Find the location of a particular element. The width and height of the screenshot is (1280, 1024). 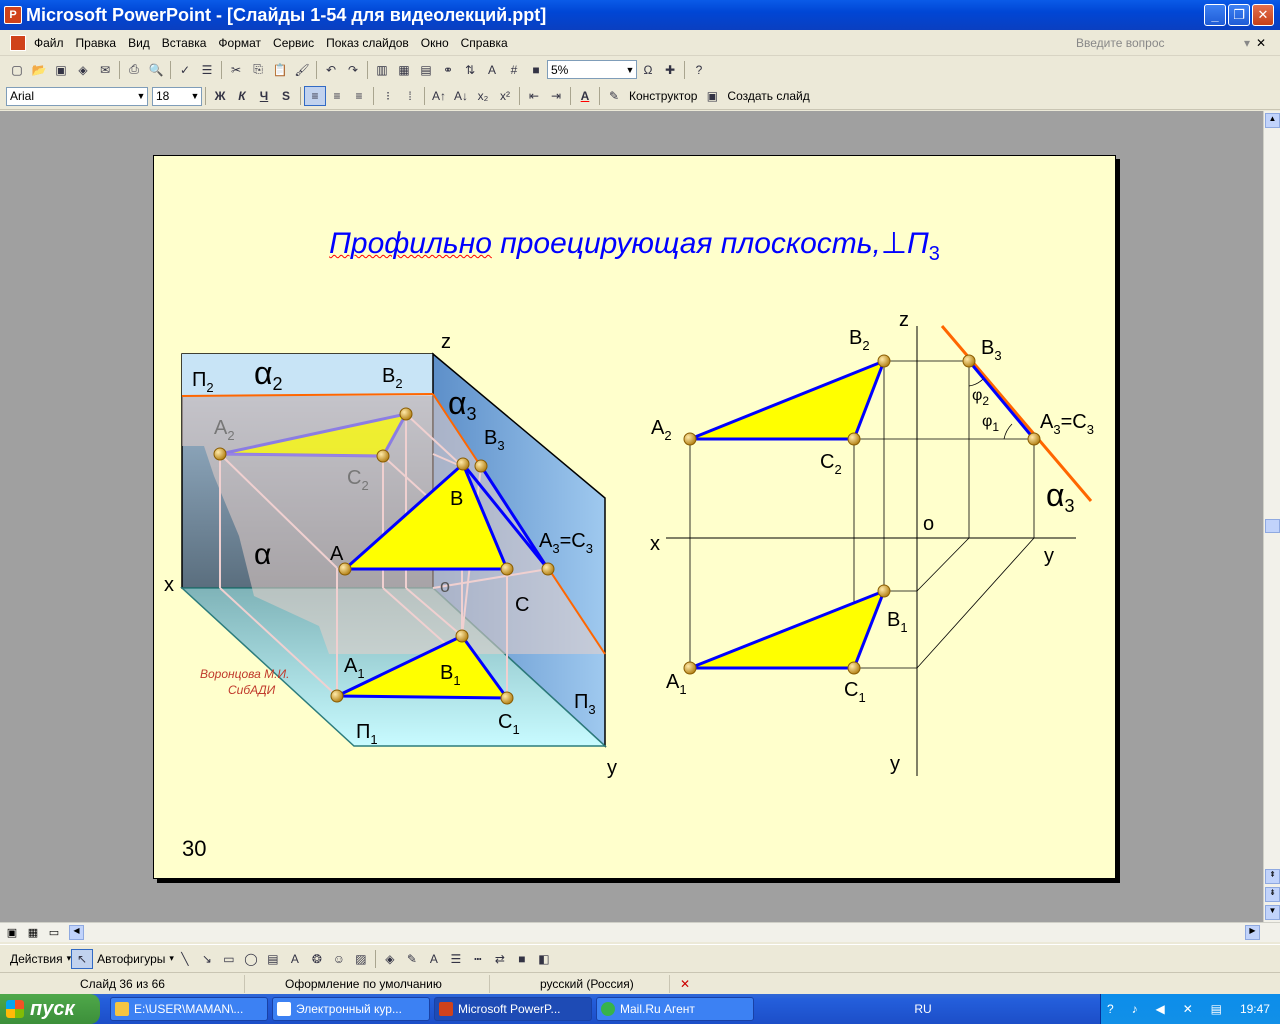

close-button: ✕ is located at coordinates (1263, 15).